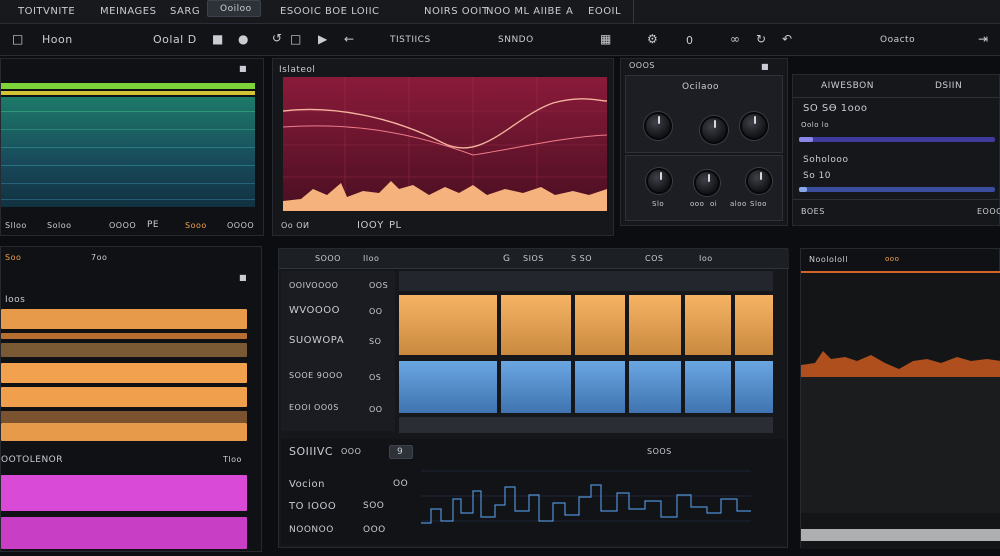 This screenshot has width=1000, height=556. I want to click on lower-row-value: OOO, so click(374, 530).